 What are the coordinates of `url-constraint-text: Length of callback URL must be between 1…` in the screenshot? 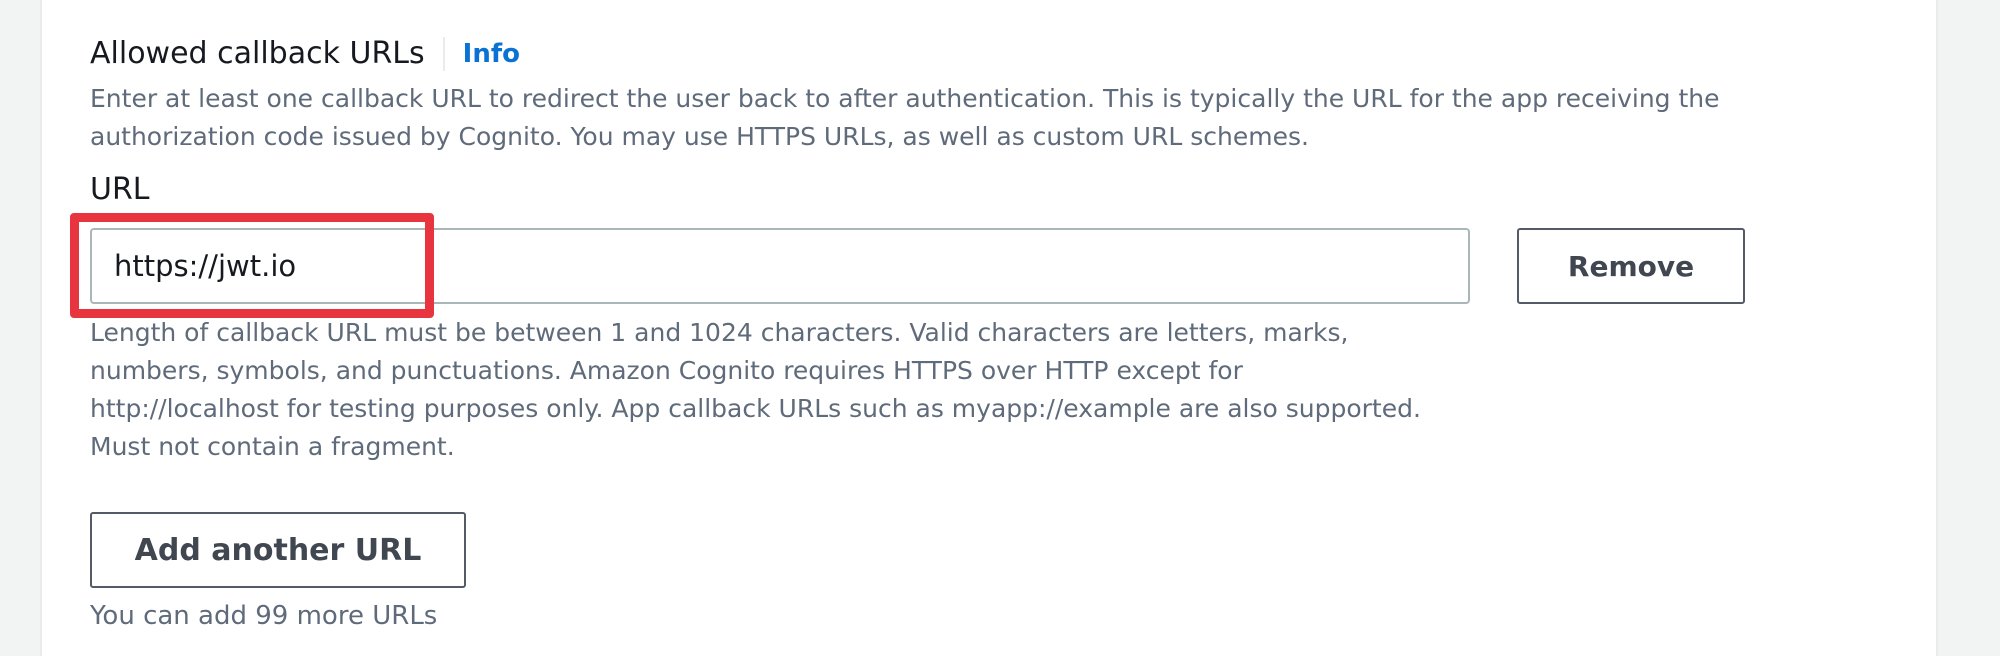 It's located at (755, 389).